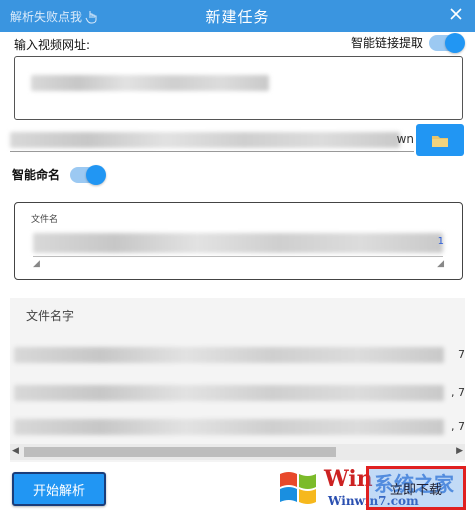 This screenshot has height=515, width=475. What do you see at coordinates (45, 220) in the screenshot?
I see `filename-label: 文件名` at bounding box center [45, 220].